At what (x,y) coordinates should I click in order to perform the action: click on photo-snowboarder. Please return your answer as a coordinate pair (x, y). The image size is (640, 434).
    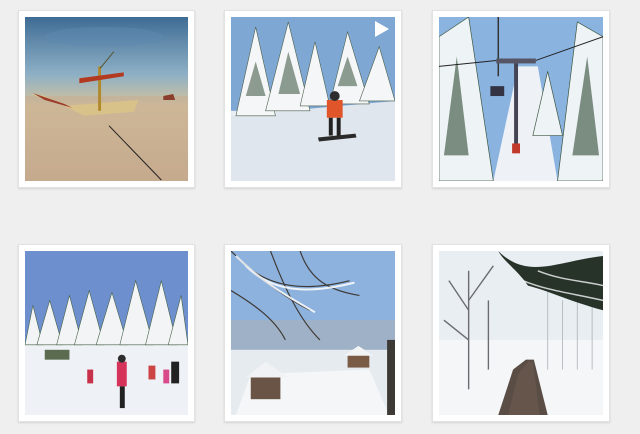
    Looking at the image, I should click on (313, 99).